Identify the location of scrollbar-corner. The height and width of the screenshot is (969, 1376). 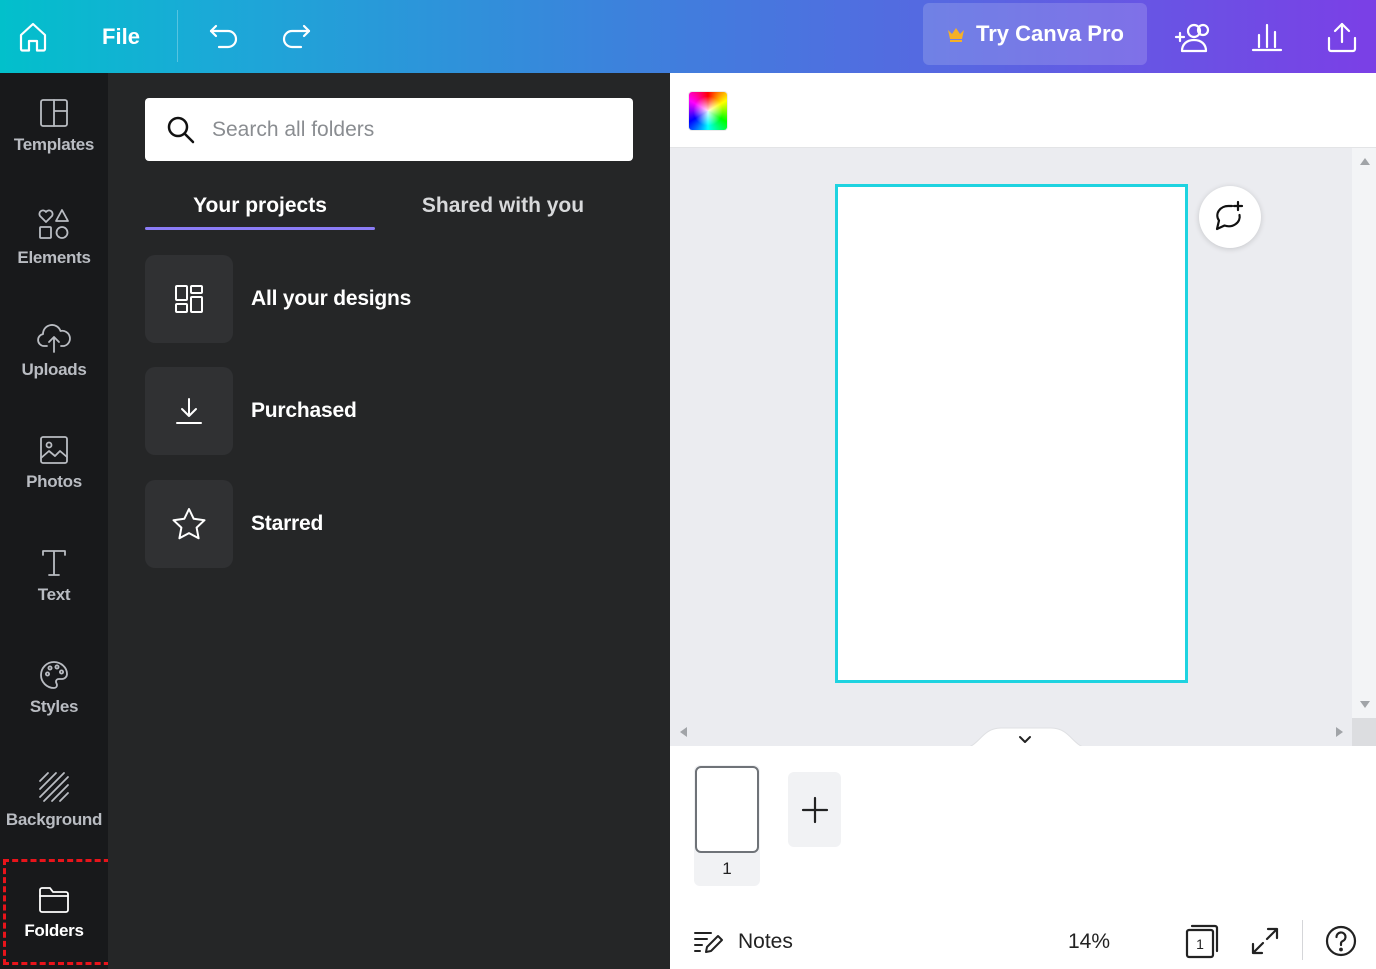
(1364, 732).